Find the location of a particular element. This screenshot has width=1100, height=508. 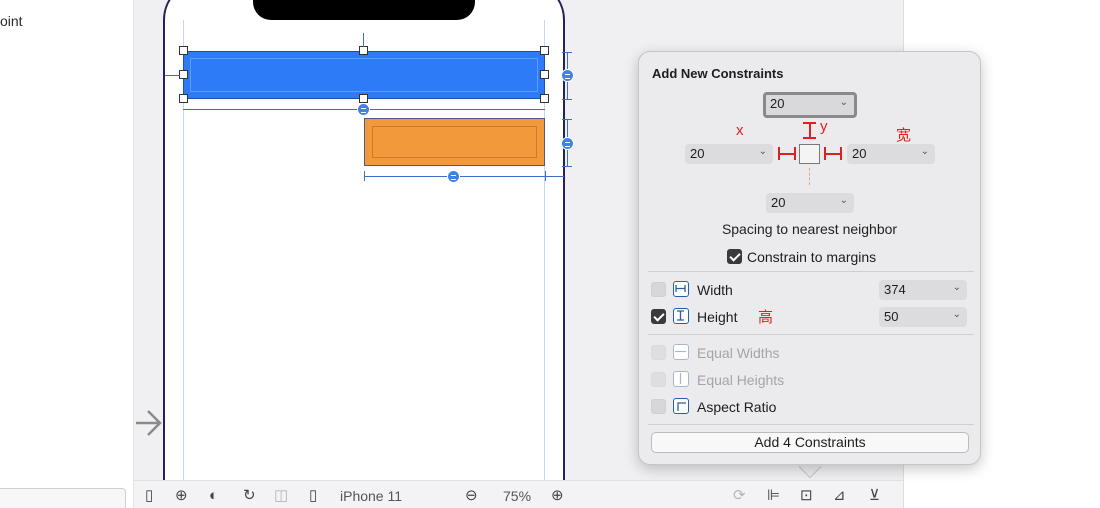

equal-heights-icon is located at coordinates (681, 379).